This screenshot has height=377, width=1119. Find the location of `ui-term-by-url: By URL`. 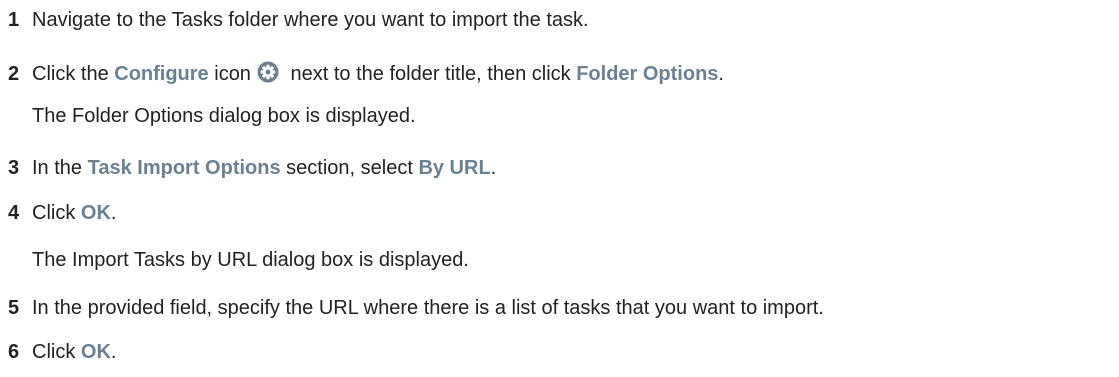

ui-term-by-url: By URL is located at coordinates (454, 168).